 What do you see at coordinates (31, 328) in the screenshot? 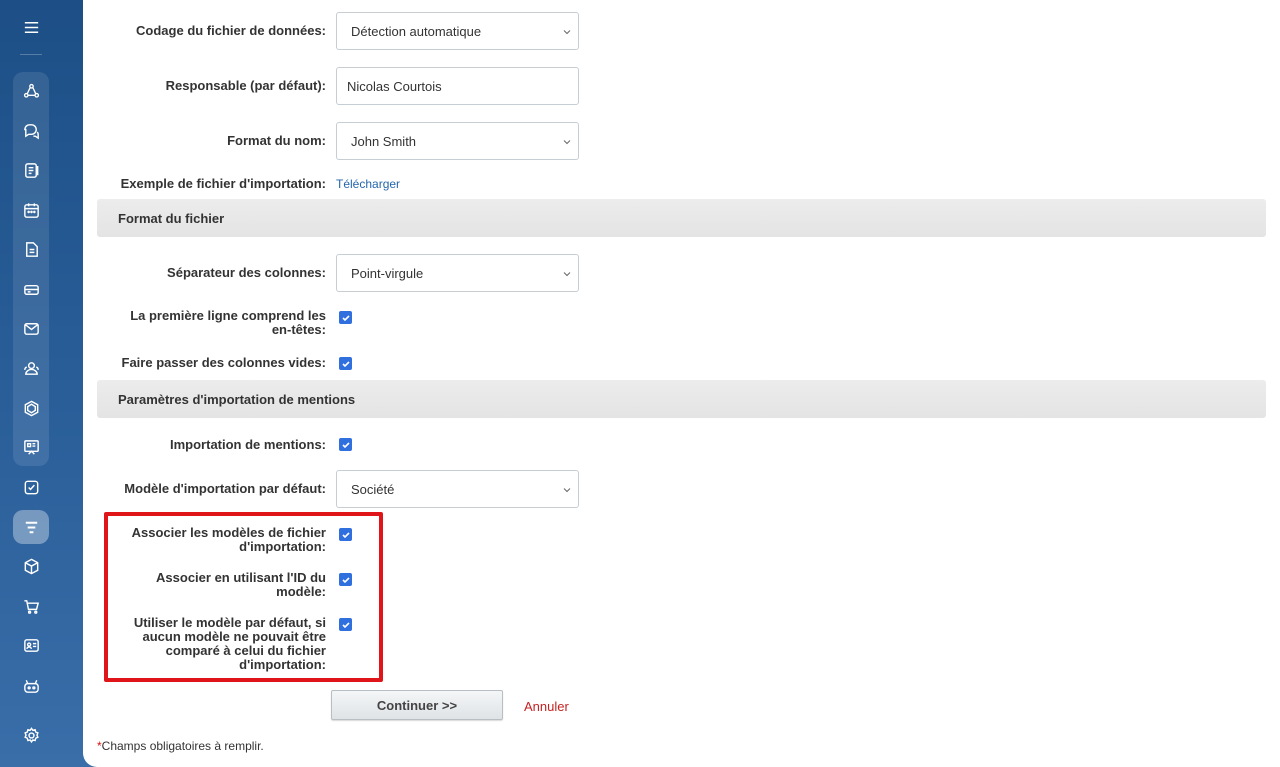
I see `mail-icon` at bounding box center [31, 328].